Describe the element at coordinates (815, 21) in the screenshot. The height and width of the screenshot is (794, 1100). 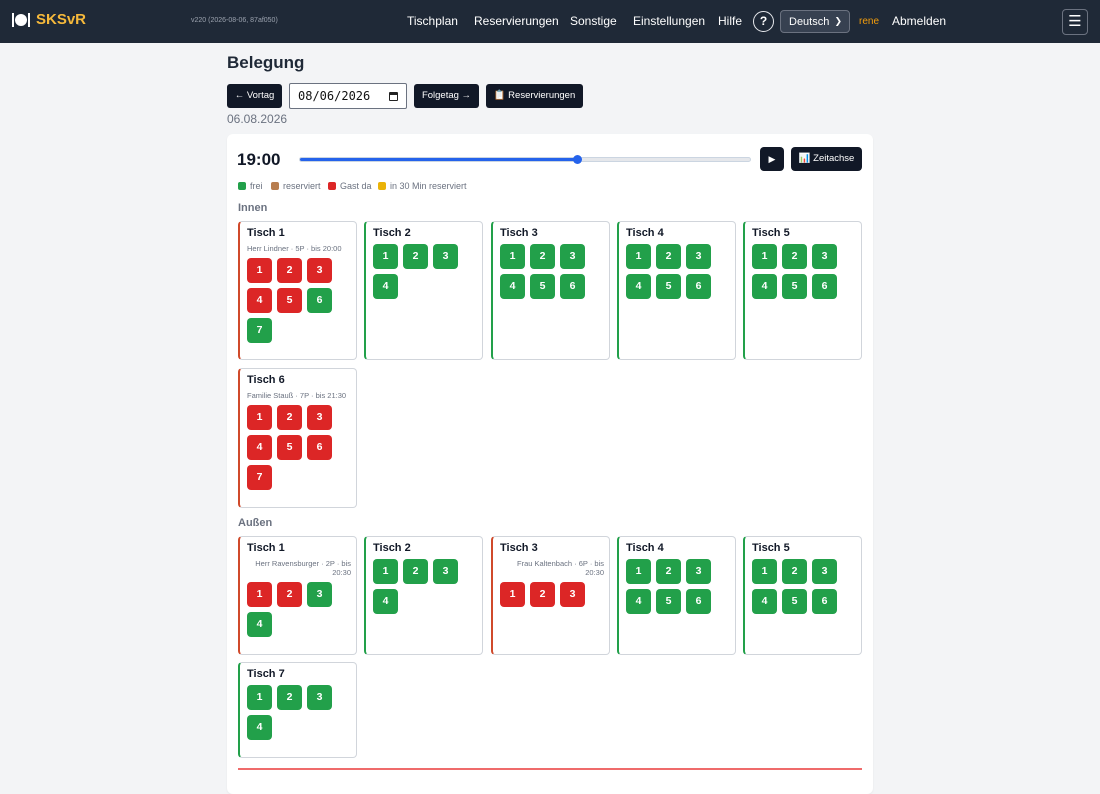
I see `language-select: Deutsch ❯` at that location.